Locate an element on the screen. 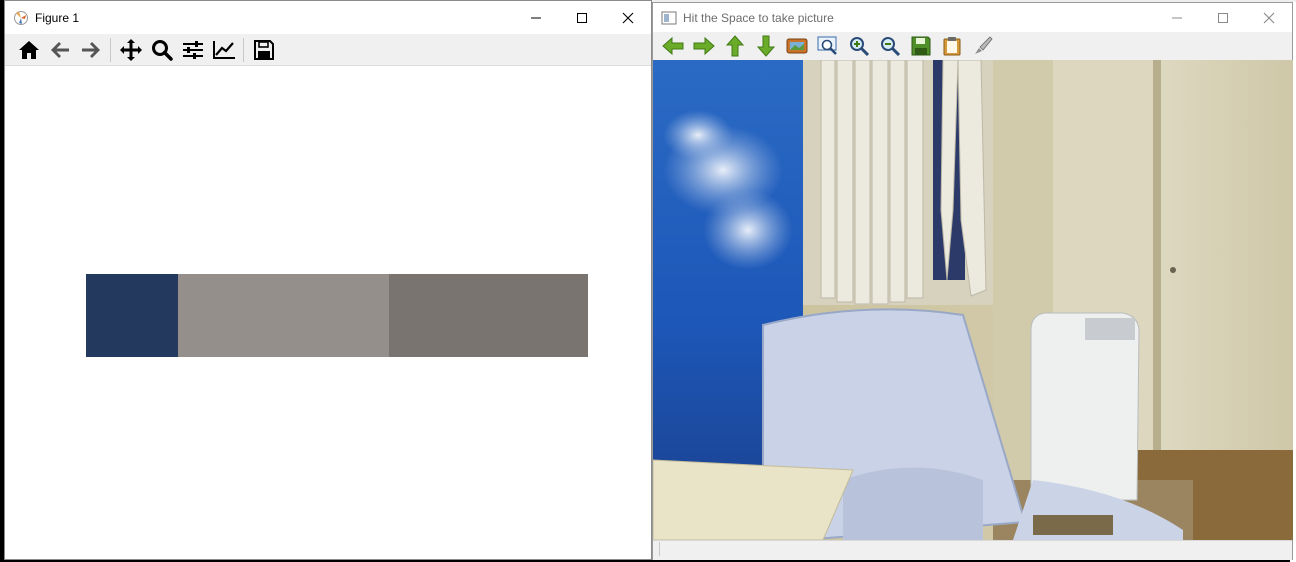 This screenshot has width=1296, height=562. save-icon is located at coordinates (263, 49).